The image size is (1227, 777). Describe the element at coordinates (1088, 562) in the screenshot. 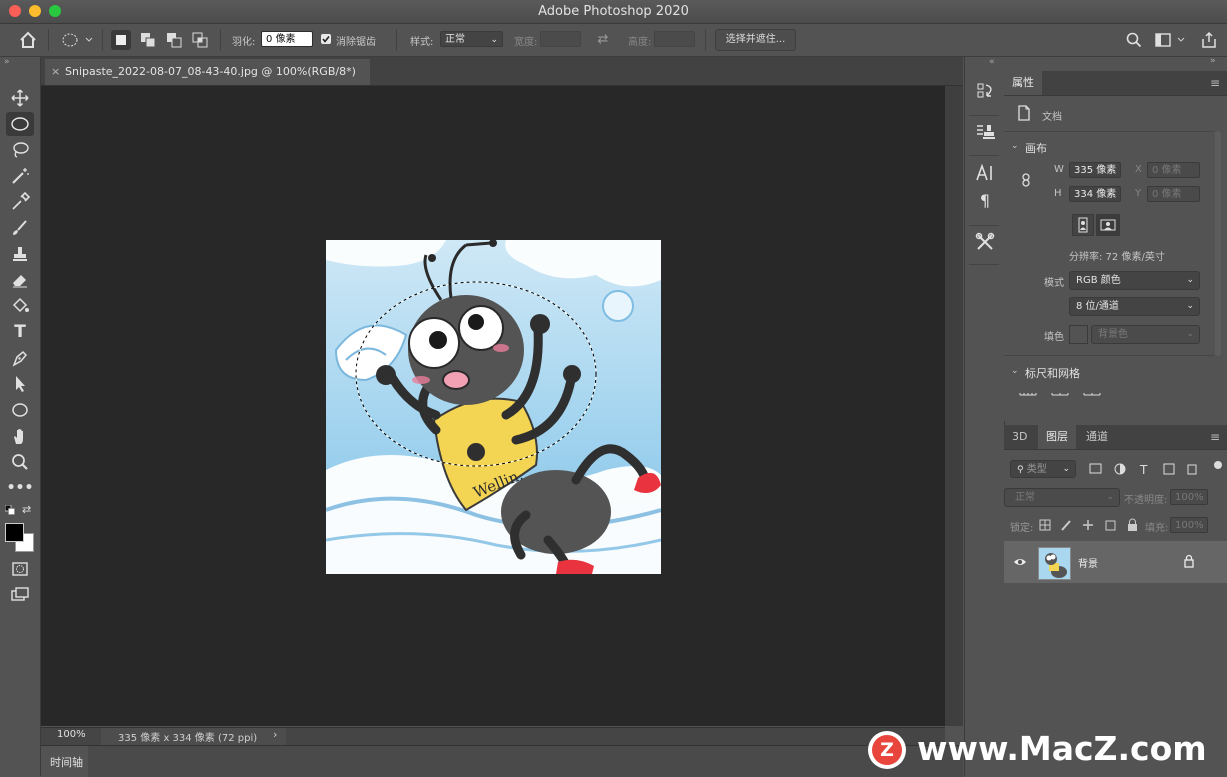

I see `layer-name: 背景` at that location.